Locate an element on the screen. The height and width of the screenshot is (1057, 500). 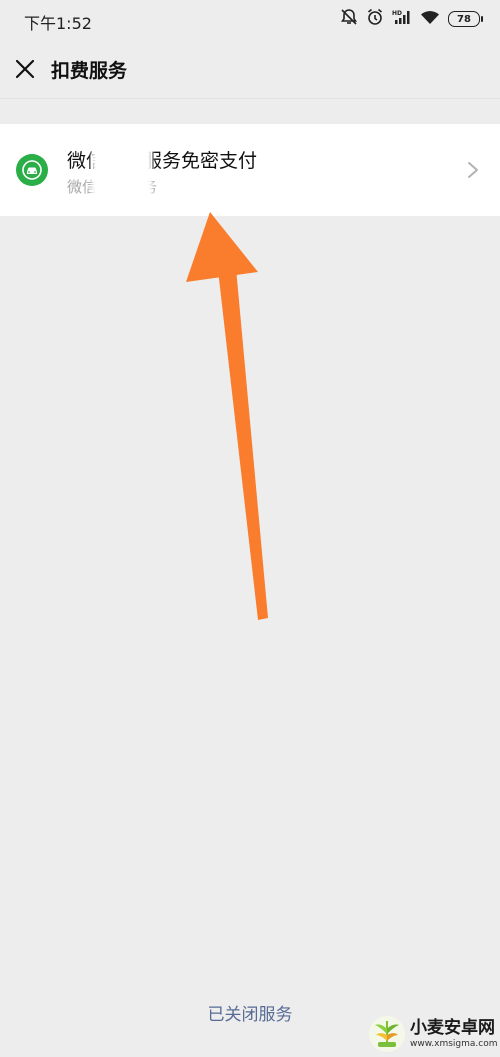
service-list-item: 微信 服务免密支付 微信 服务 is located at coordinates (250, 170).